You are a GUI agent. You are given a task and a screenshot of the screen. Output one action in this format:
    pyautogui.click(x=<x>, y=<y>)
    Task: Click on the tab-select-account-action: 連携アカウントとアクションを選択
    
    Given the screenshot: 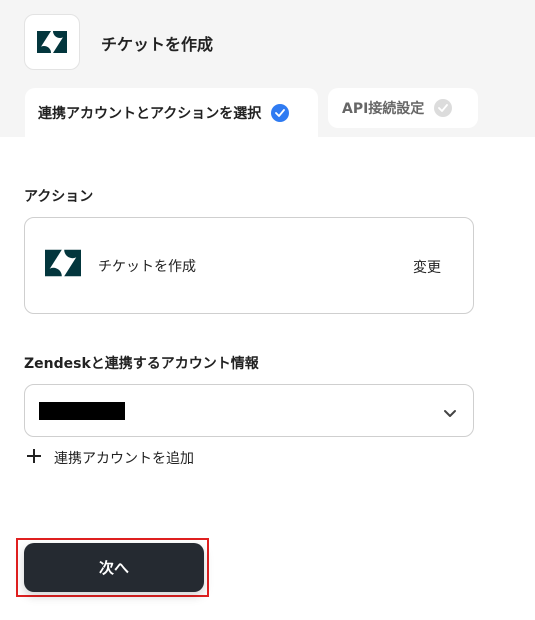 What is the action you would take?
    pyautogui.click(x=171, y=112)
    